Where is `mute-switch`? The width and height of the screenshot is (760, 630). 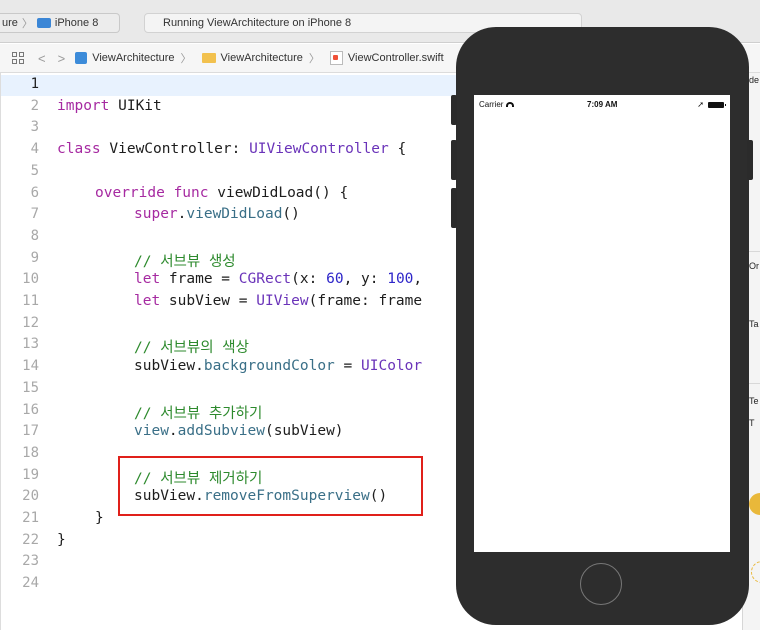 mute-switch is located at coordinates (454, 110).